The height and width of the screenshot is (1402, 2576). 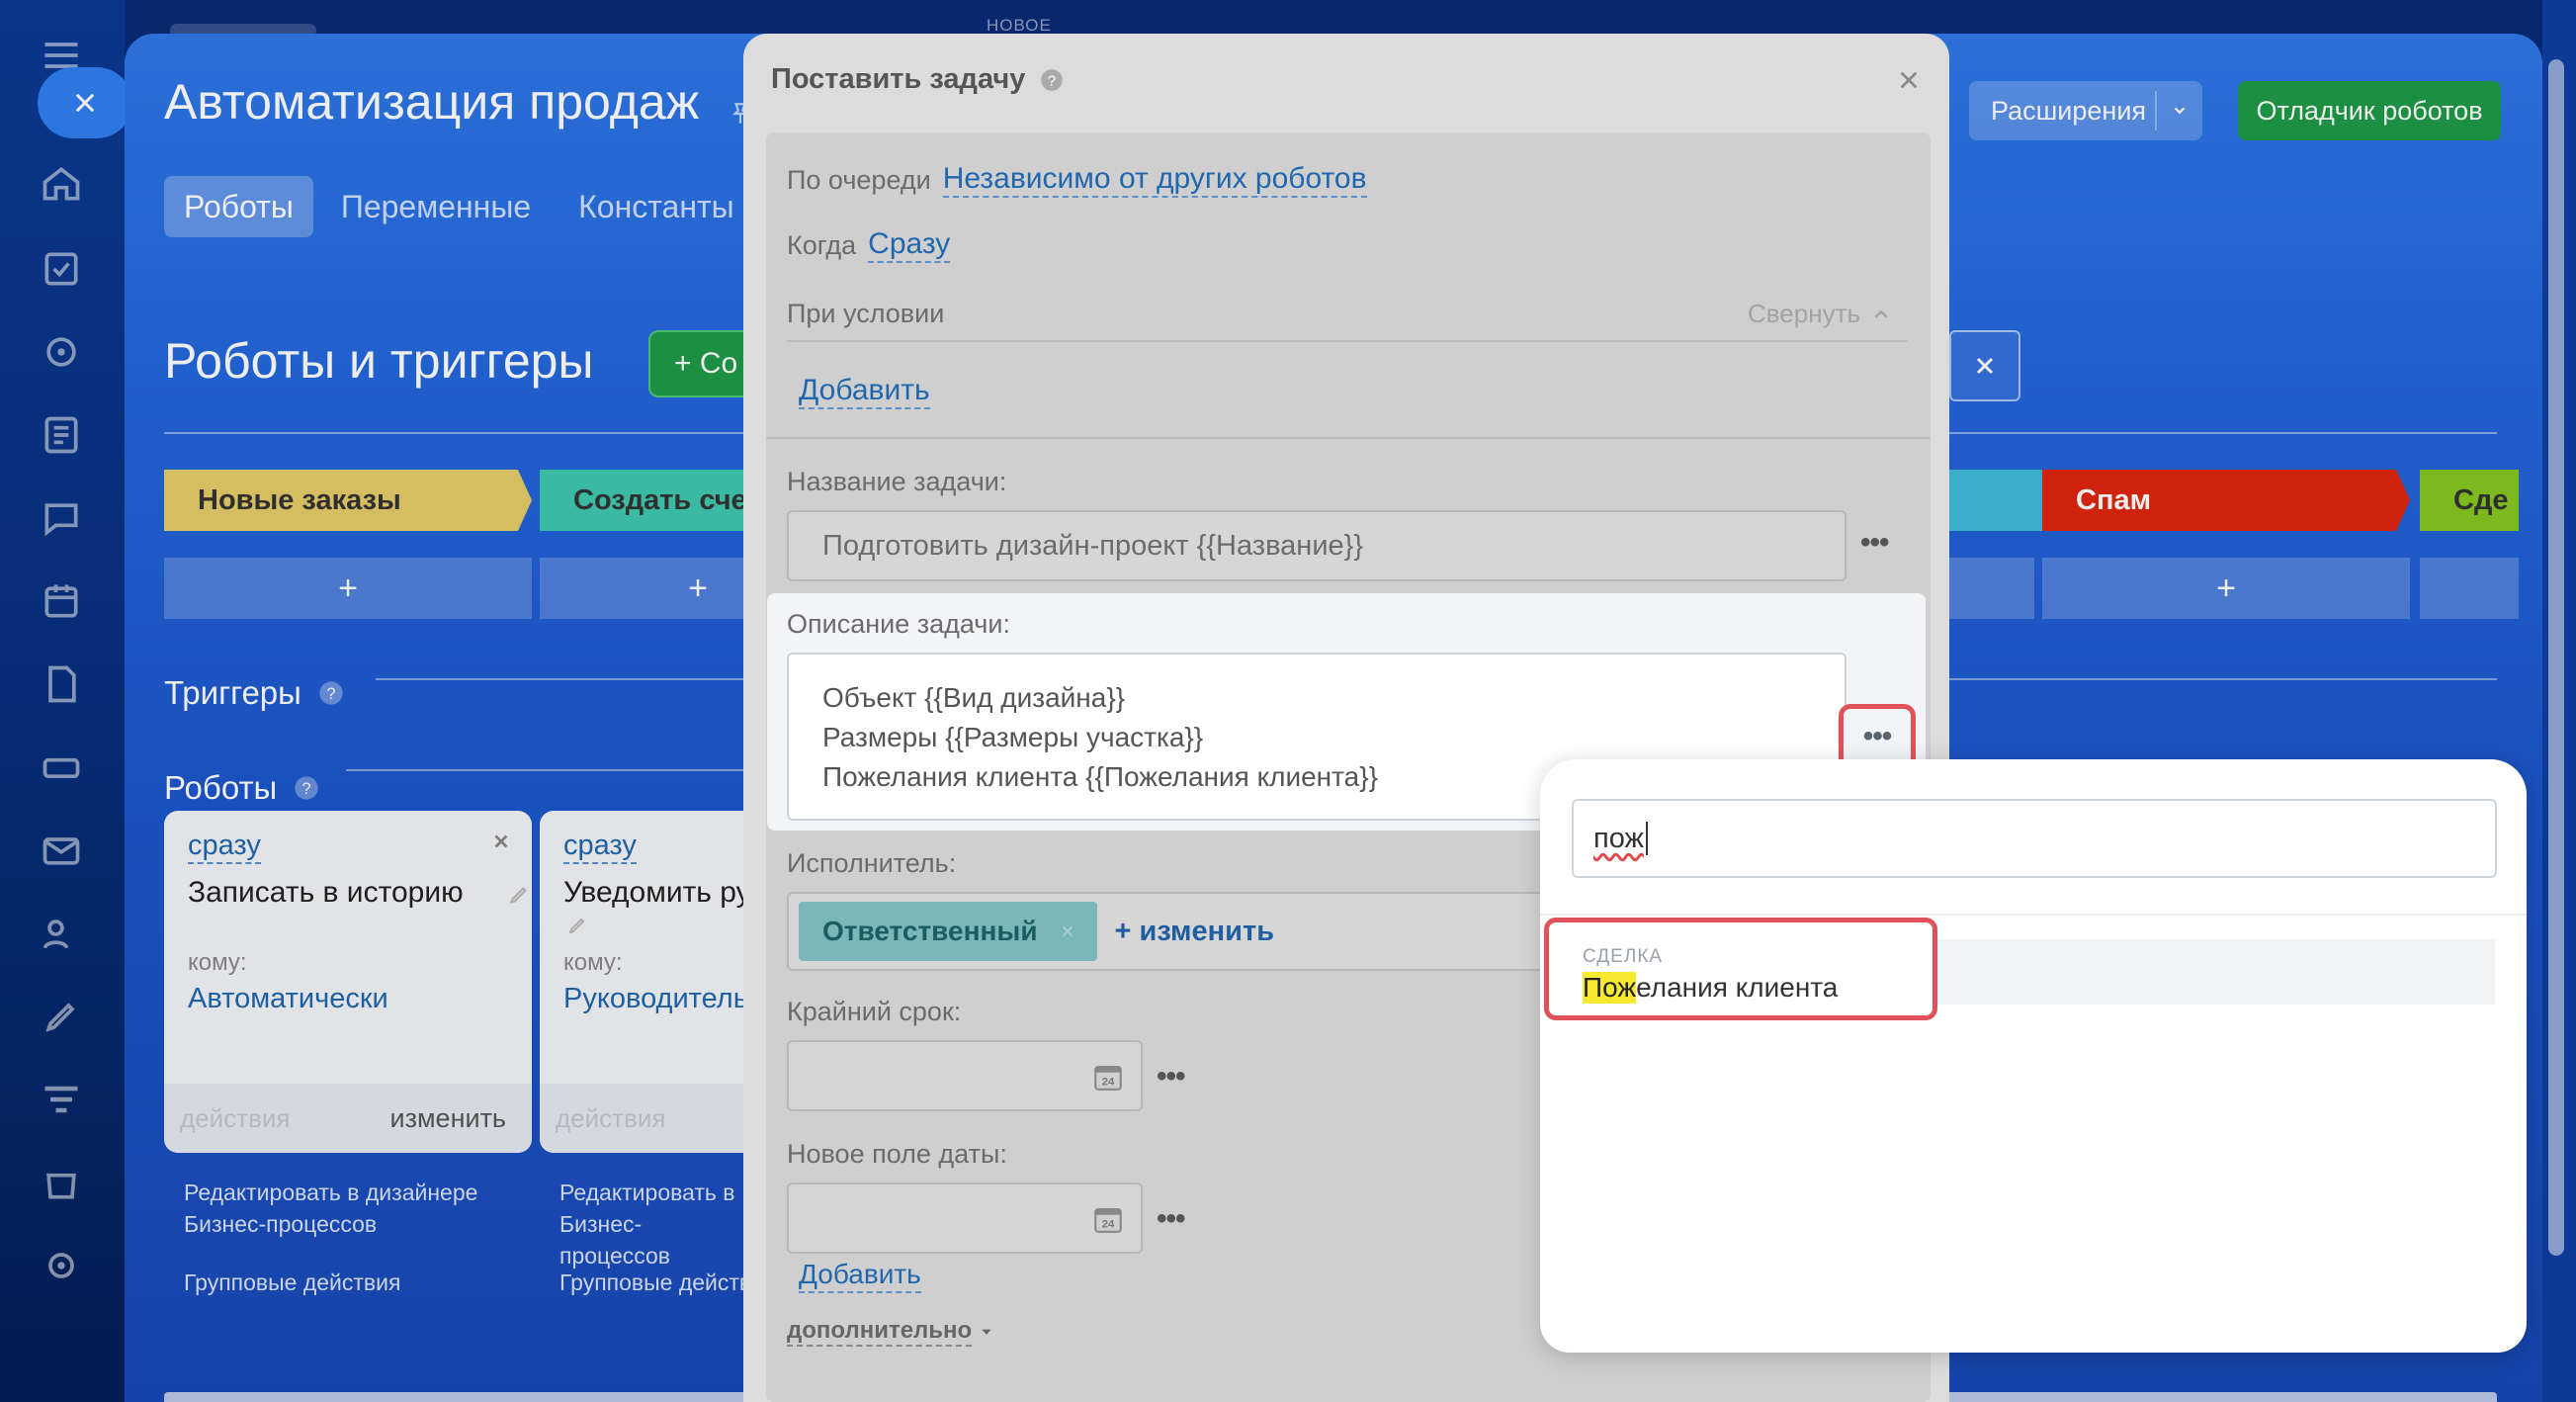 What do you see at coordinates (1194, 932) in the screenshot?
I see `assignee-change-link: + изменить` at bounding box center [1194, 932].